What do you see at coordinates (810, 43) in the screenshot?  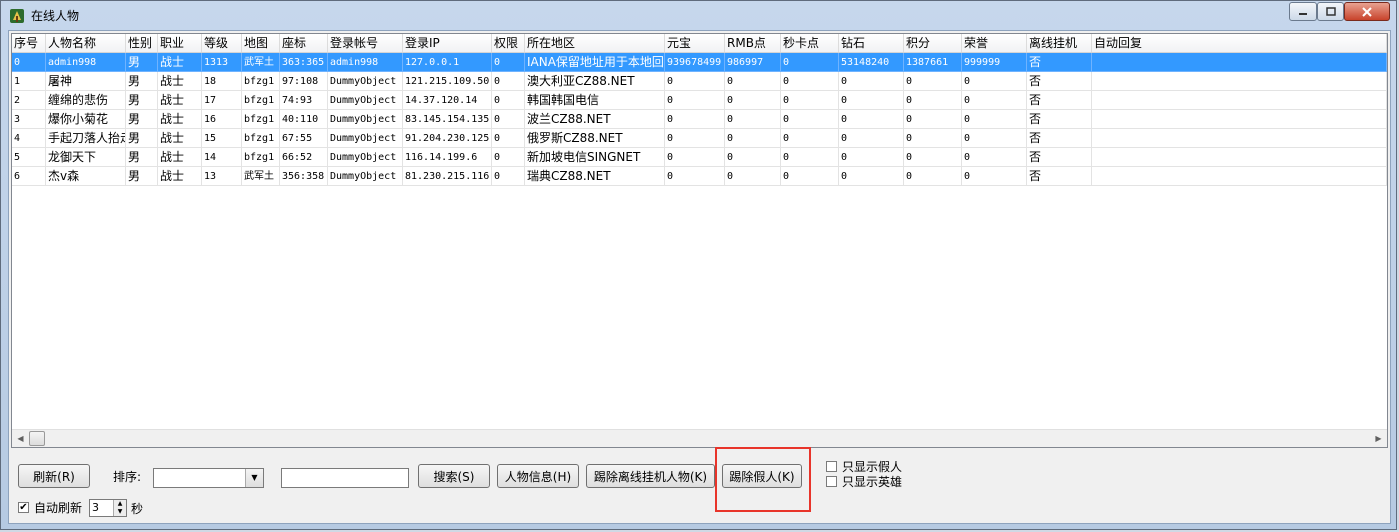 I see `column-header: 秒卡点` at bounding box center [810, 43].